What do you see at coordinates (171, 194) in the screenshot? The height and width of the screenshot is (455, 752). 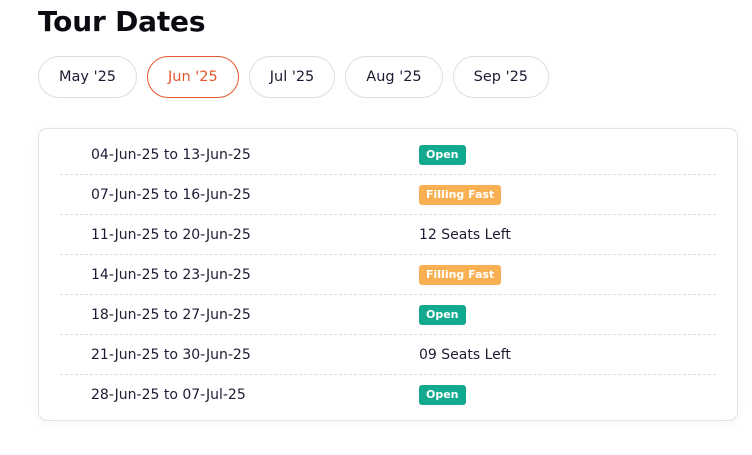 I see `date-range: 07-Jun-25 to 16-Jun-25` at bounding box center [171, 194].